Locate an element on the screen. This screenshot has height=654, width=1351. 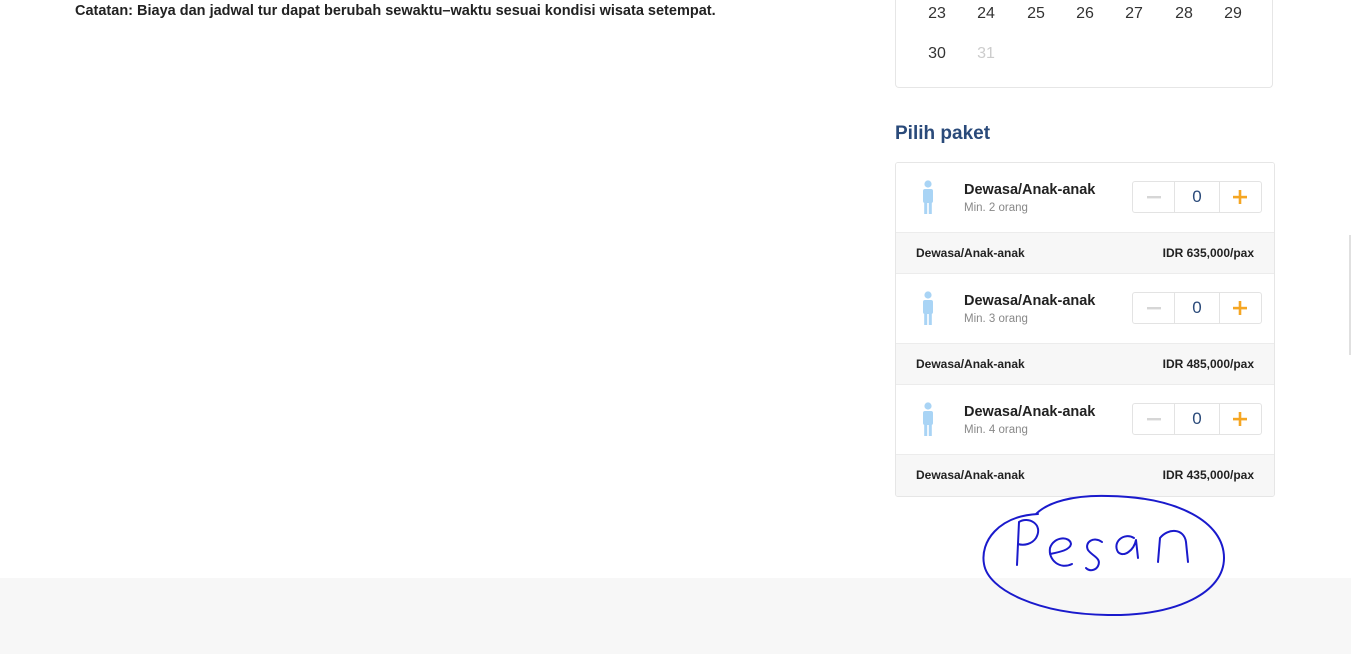
calendar-day: 27 is located at coordinates (1134, 14).